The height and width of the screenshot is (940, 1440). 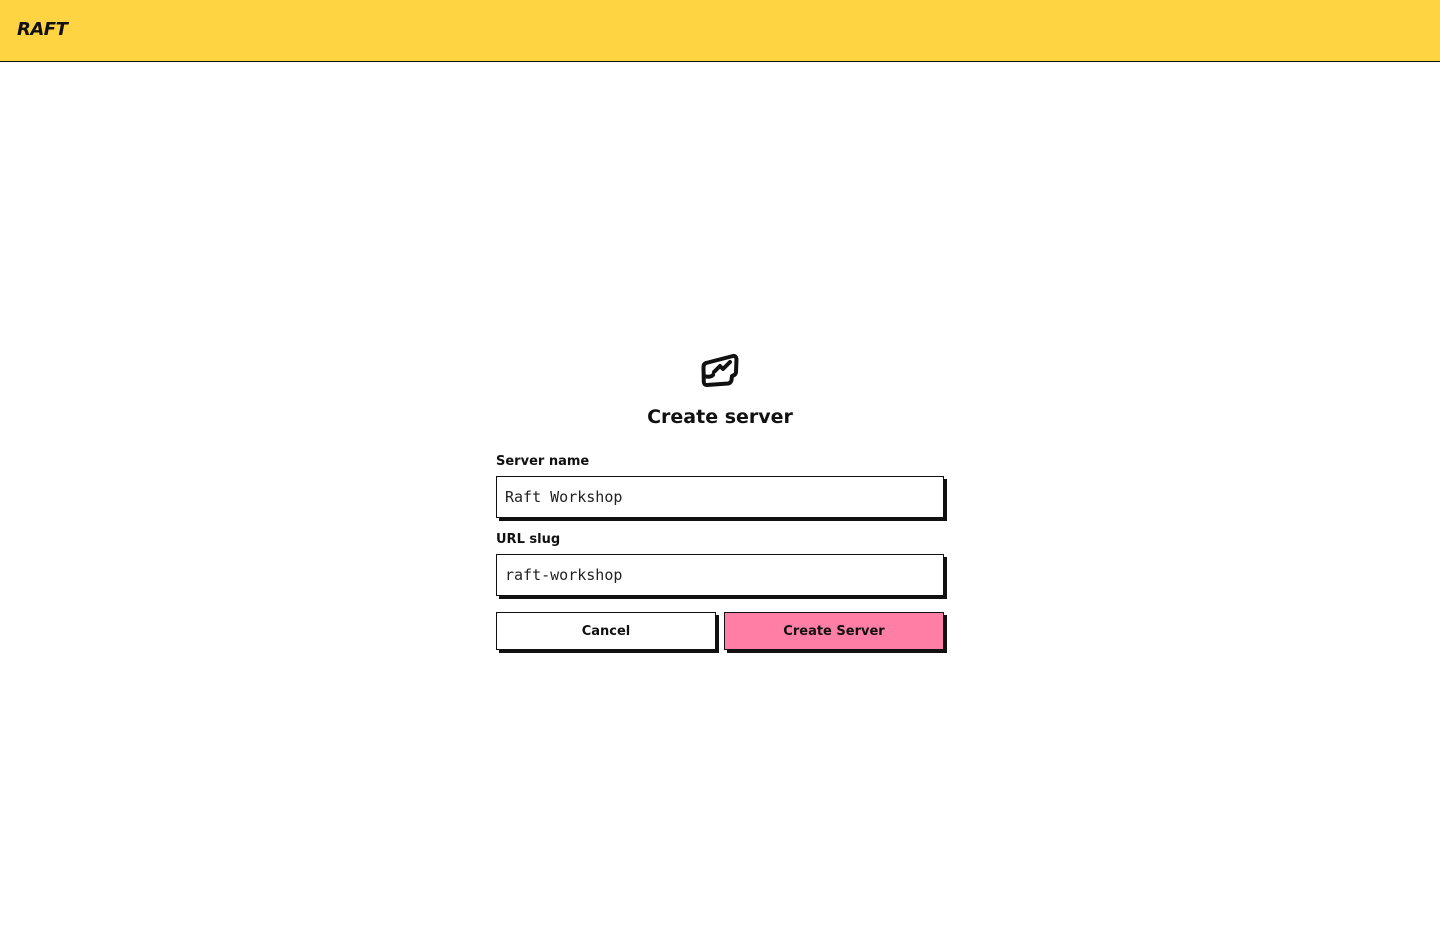 I want to click on url-slug-label: URL slug, so click(x=528, y=539).